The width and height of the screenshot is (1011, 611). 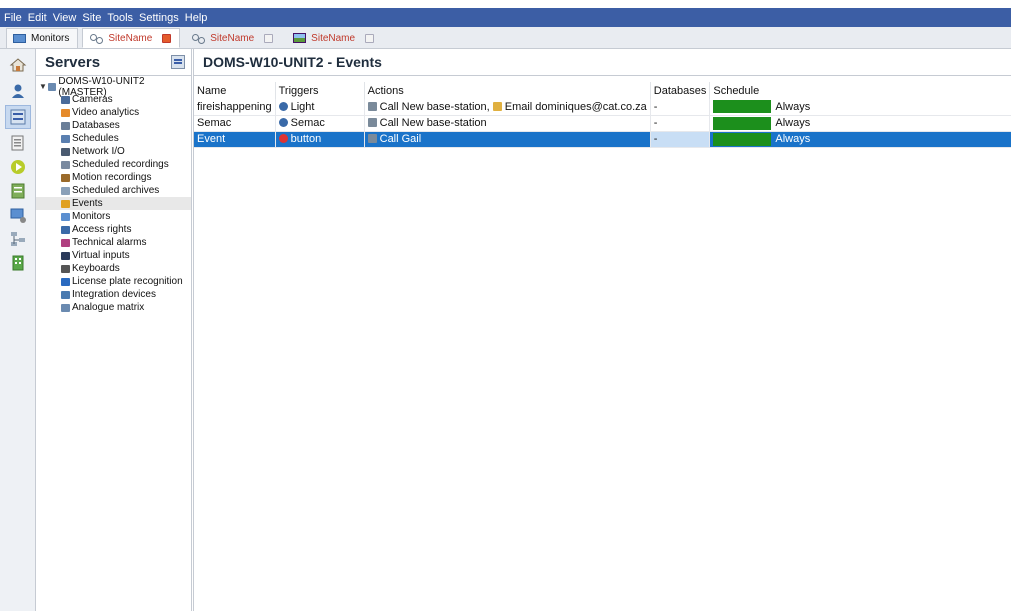 What do you see at coordinates (113, 138) in the screenshot?
I see `tree-item-schedules: Schedules` at bounding box center [113, 138].